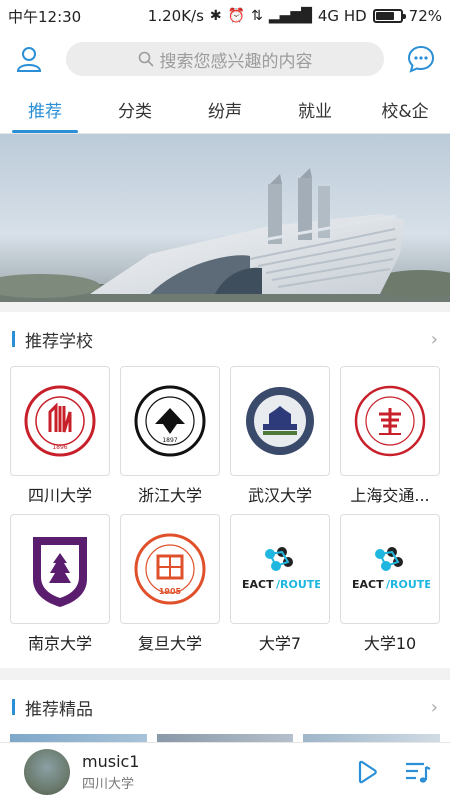 This screenshot has width=450, height=800. I want to click on wuhan-university-logo, so click(280, 421).